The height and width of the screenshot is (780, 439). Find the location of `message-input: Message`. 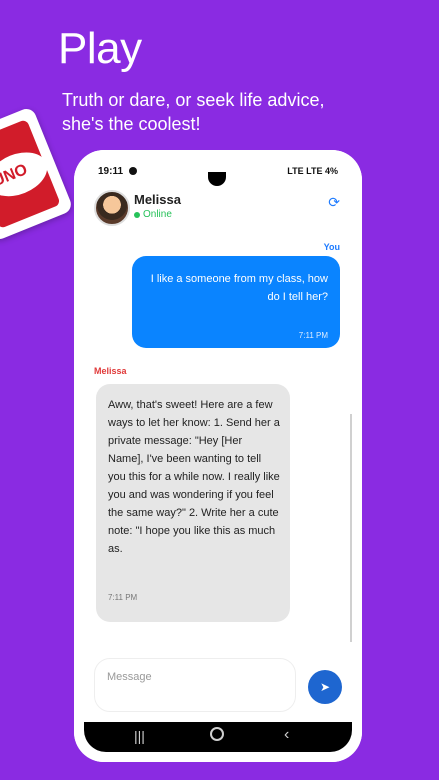

message-input: Message is located at coordinates (195, 685).